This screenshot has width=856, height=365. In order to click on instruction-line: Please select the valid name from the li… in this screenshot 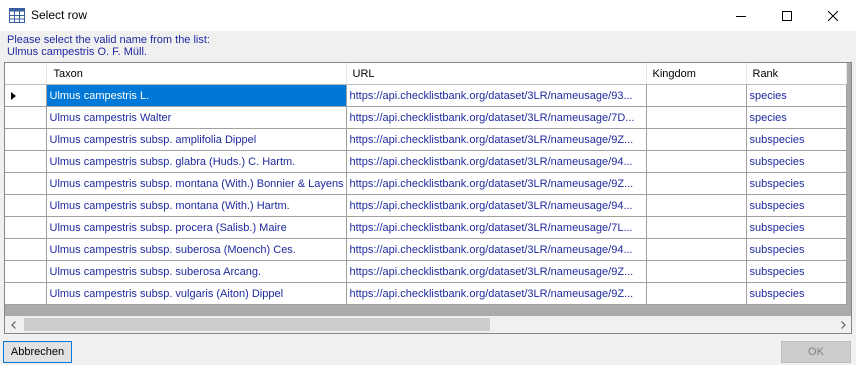, I will do `click(108, 40)`.